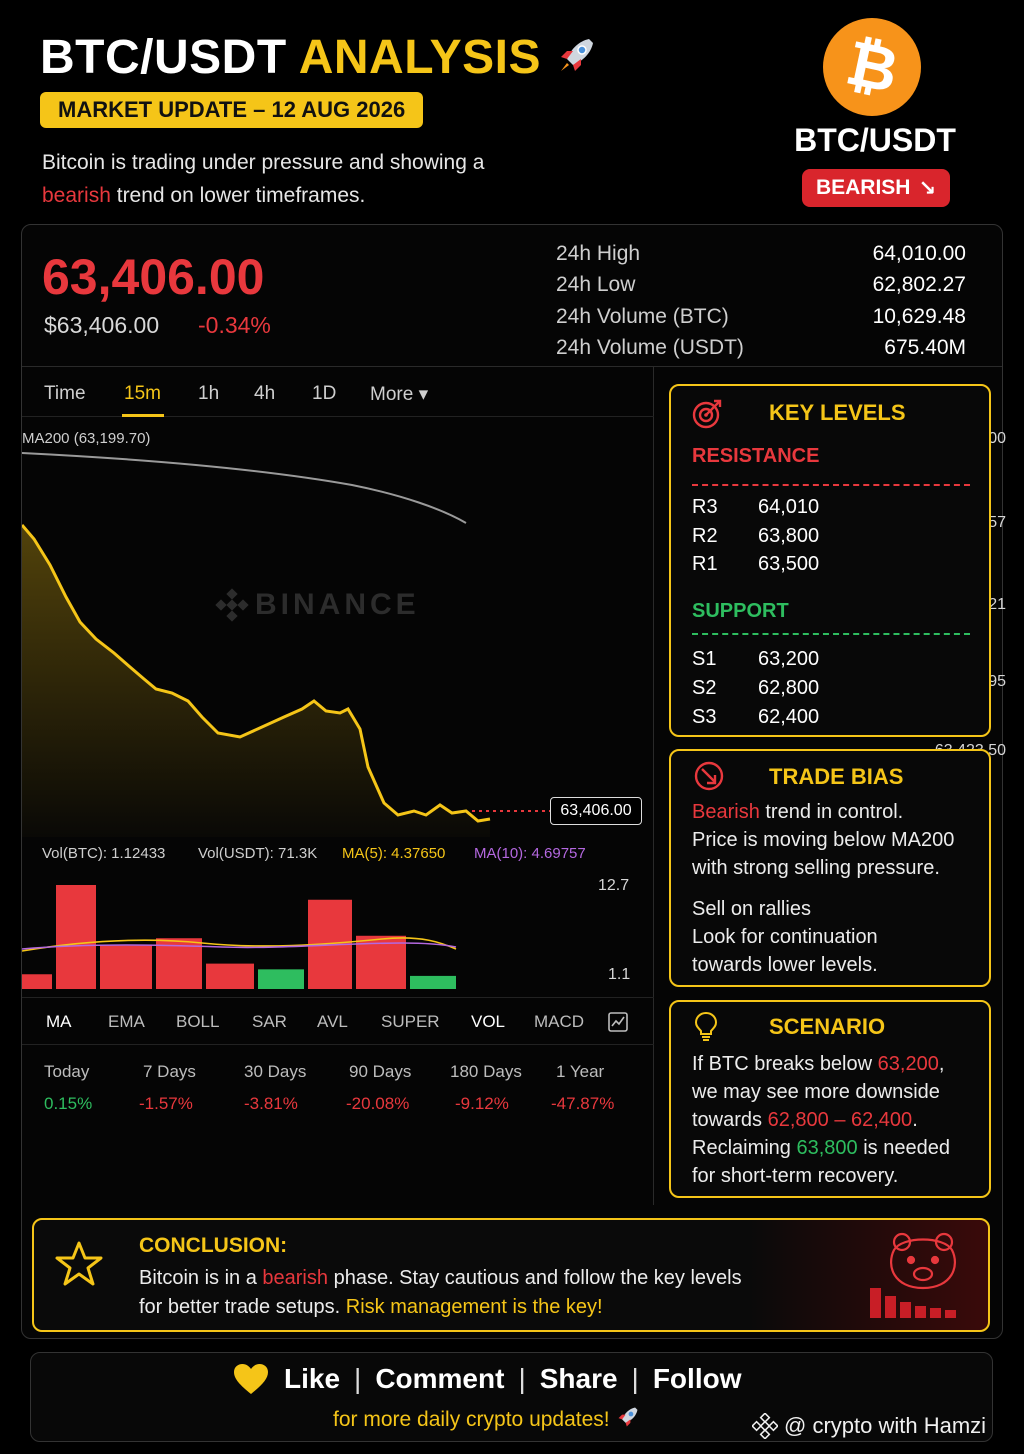  Describe the element at coordinates (741, 1148) in the screenshot. I see `scenario-span: Reclaiming` at that location.